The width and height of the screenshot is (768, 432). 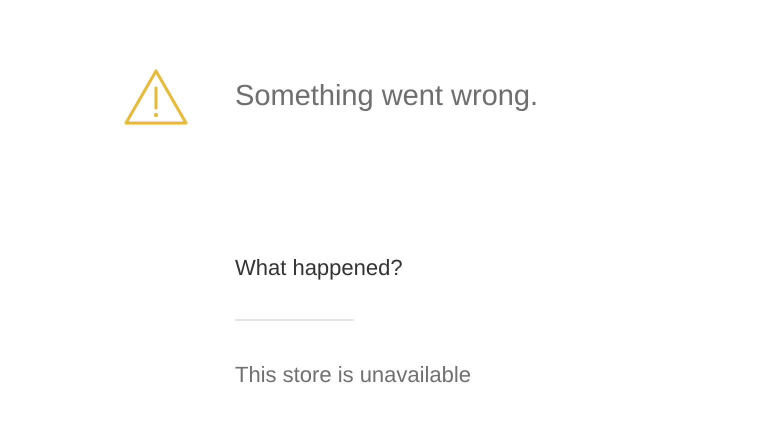 I want to click on error-message: This store is unavailable, so click(x=353, y=375).